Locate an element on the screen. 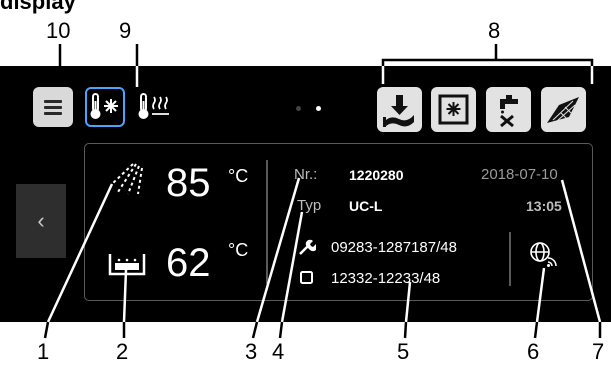 Image resolution: width=611 pixels, height=369 pixels. mode-heating-button is located at coordinates (155, 107).